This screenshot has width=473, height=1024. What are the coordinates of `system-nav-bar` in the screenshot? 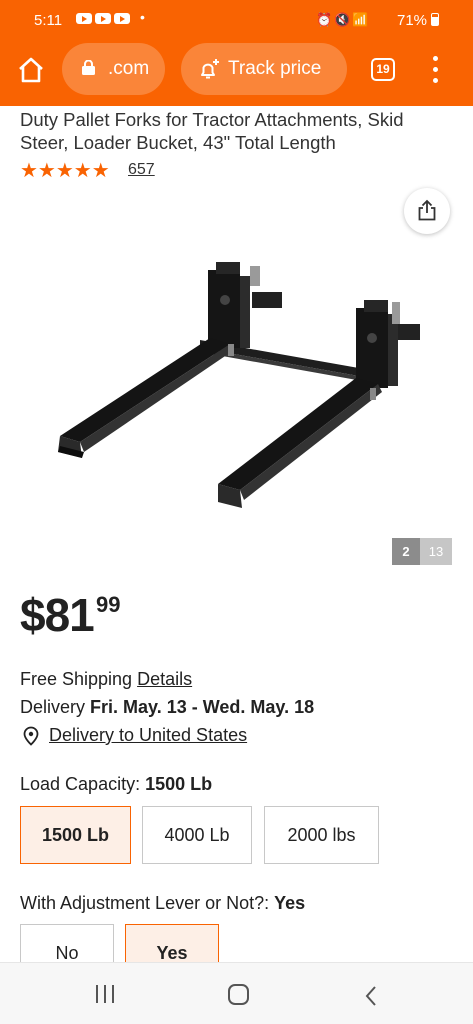 It's located at (236, 993).